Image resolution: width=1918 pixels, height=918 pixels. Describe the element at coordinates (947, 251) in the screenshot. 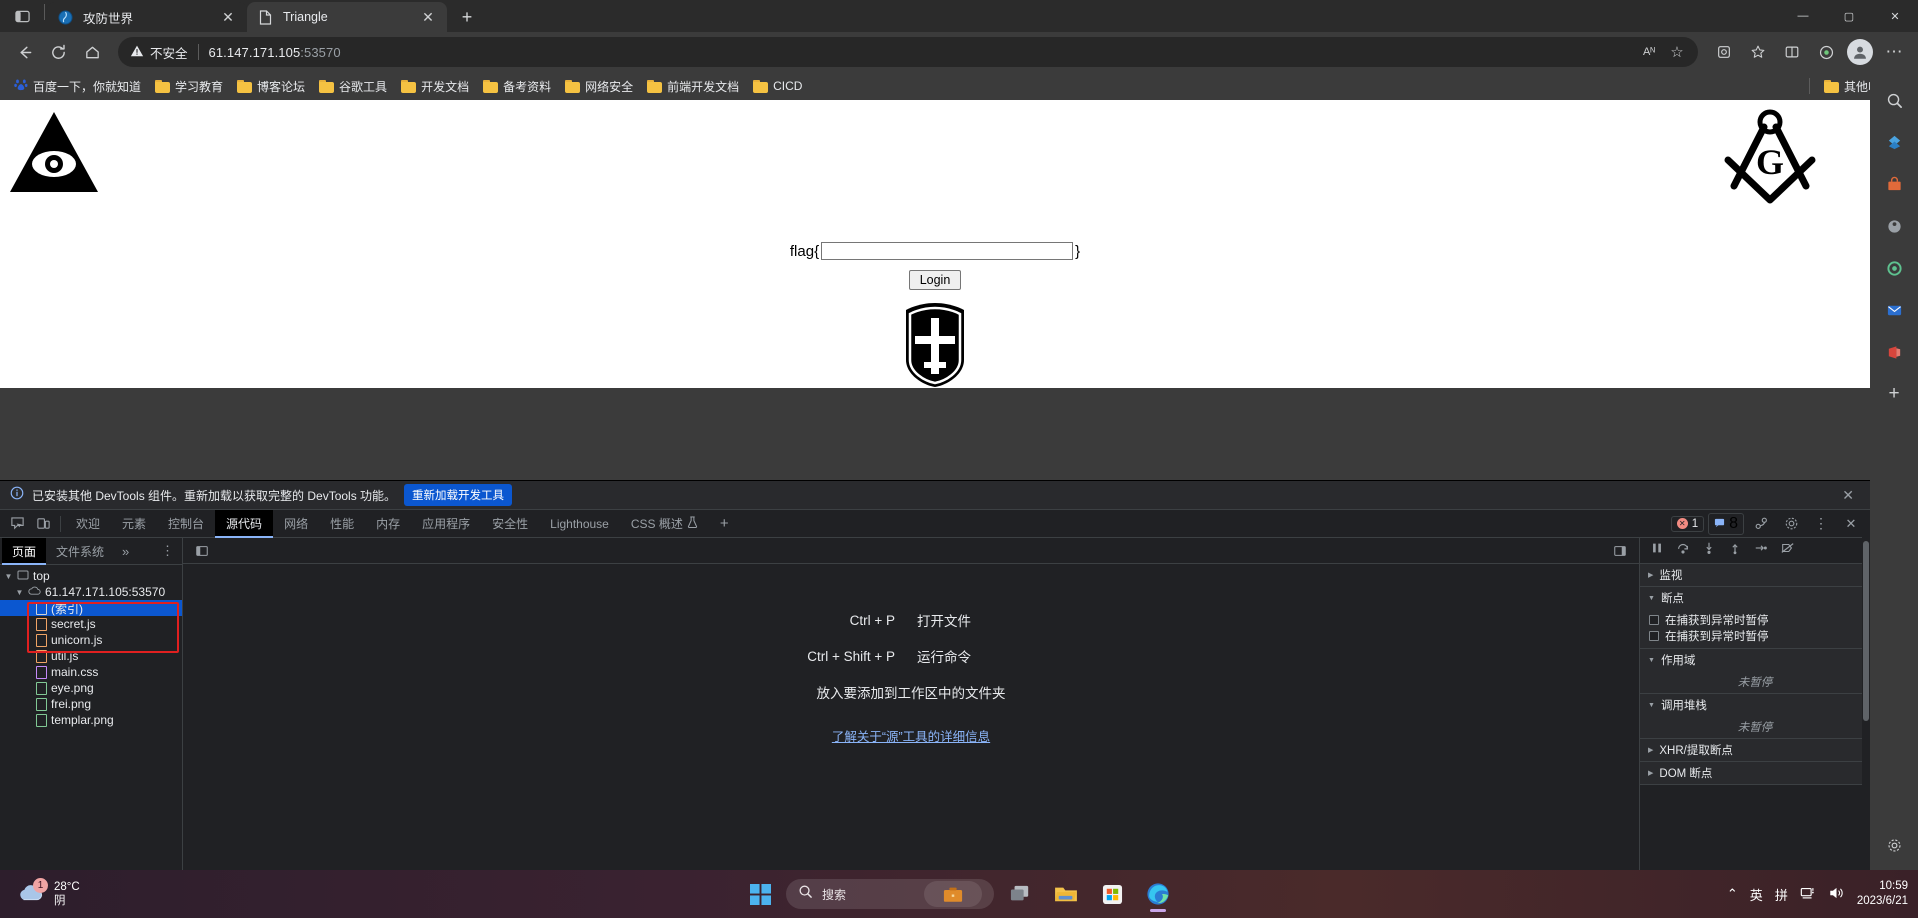

I see `flag-input` at that location.